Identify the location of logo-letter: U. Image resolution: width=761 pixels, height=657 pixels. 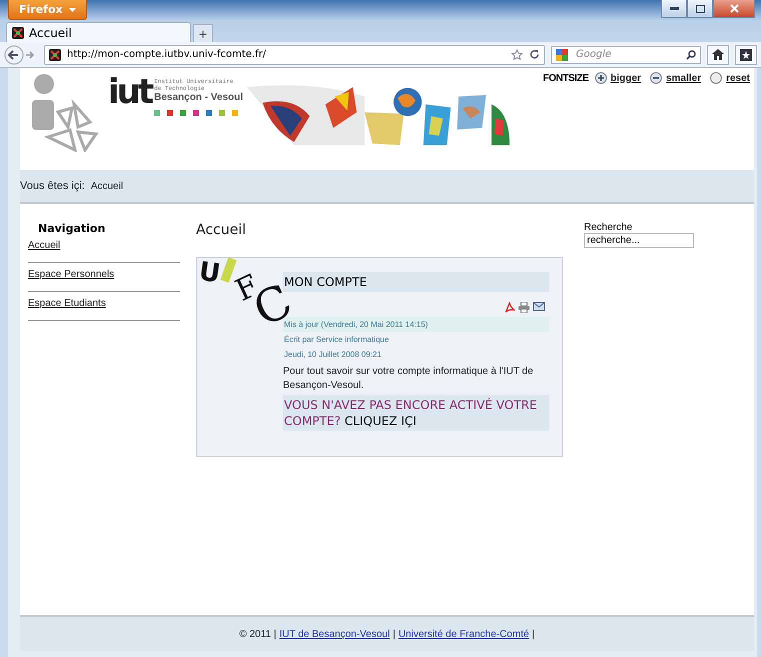
(209, 273).